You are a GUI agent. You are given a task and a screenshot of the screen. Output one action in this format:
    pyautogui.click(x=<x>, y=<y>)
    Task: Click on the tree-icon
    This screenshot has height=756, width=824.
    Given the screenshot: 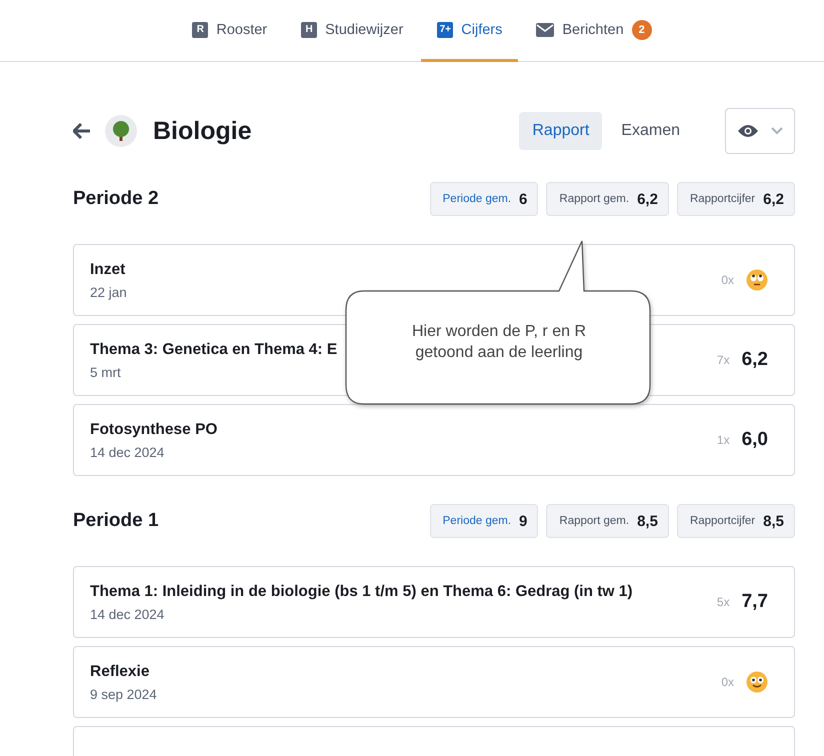 What is the action you would take?
    pyautogui.click(x=121, y=131)
    